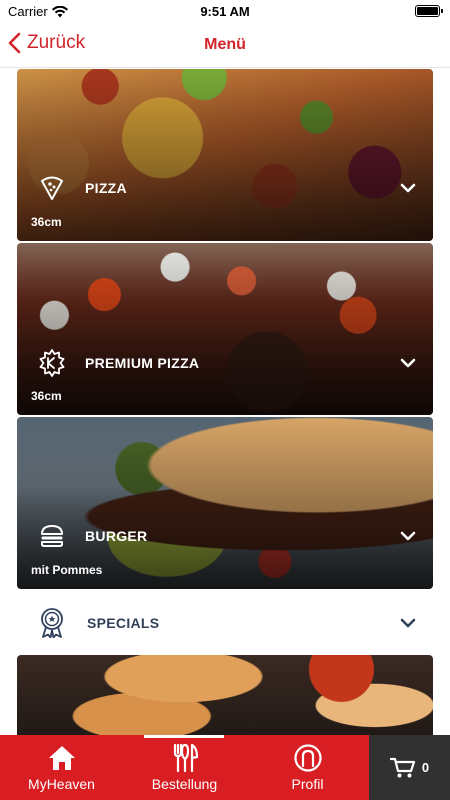  I want to click on cart-icon, so click(402, 767).